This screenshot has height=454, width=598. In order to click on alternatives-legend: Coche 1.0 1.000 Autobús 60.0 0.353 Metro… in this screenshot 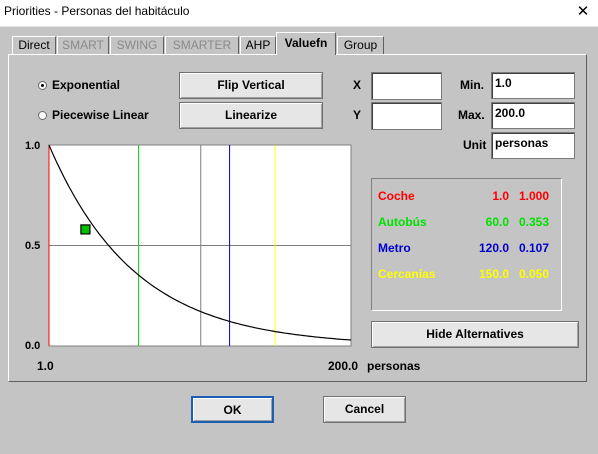, I will do `click(466, 244)`.